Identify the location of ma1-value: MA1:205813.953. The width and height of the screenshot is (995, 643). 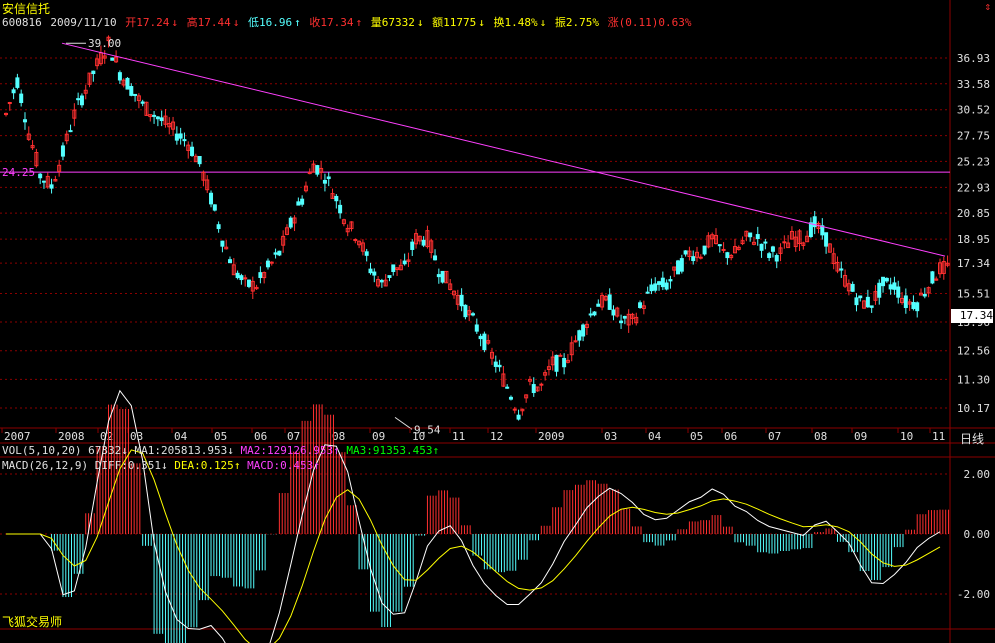
(181, 450).